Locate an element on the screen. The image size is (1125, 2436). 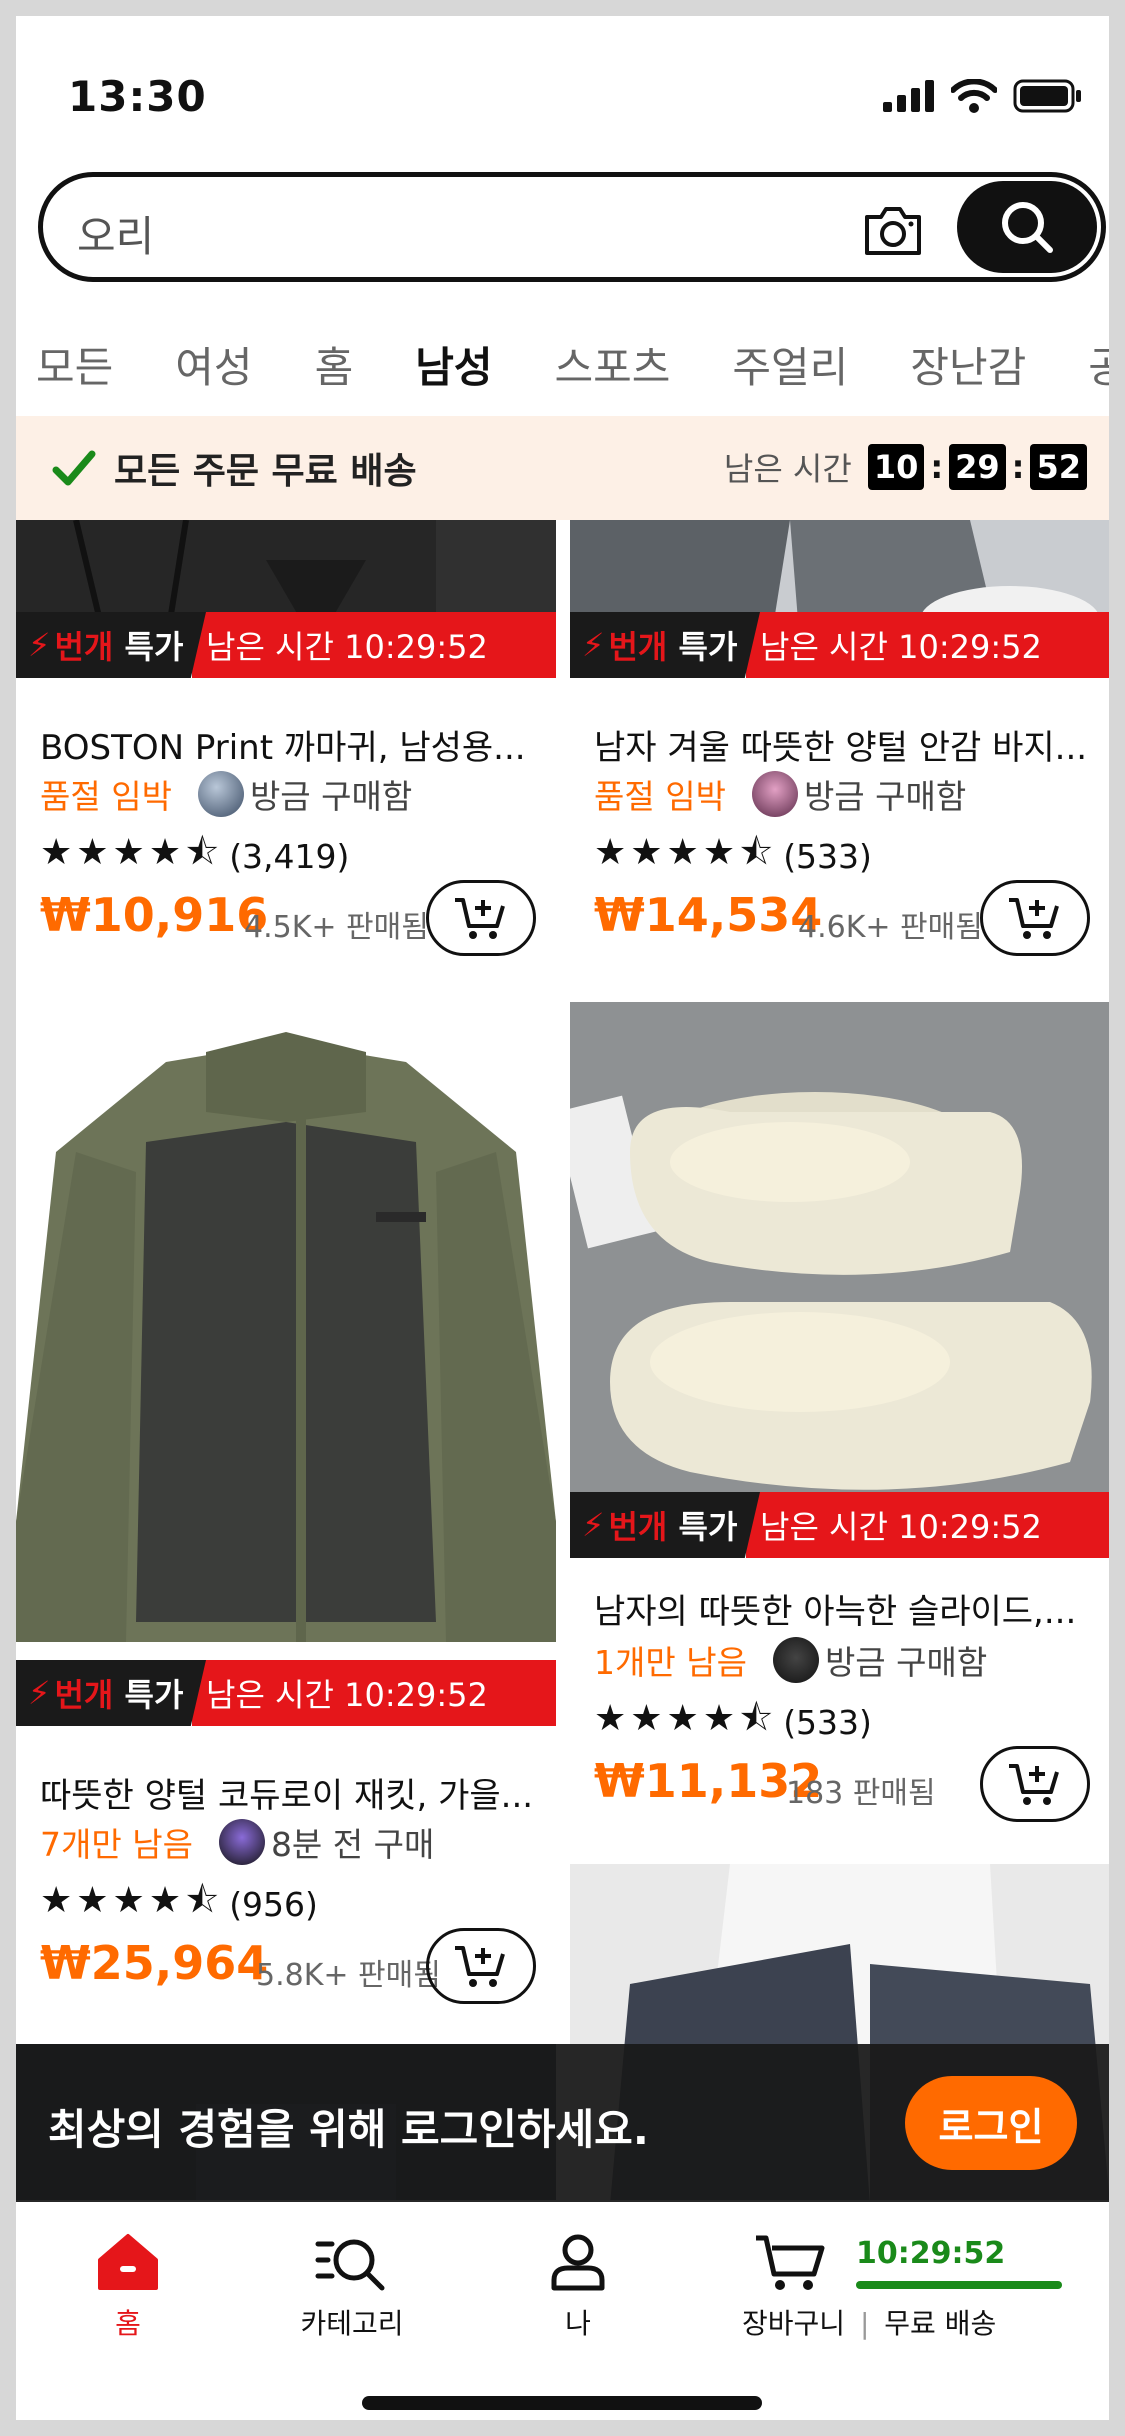
sold-count: 4.6K+ 판매됨 is located at coordinates (890, 927).